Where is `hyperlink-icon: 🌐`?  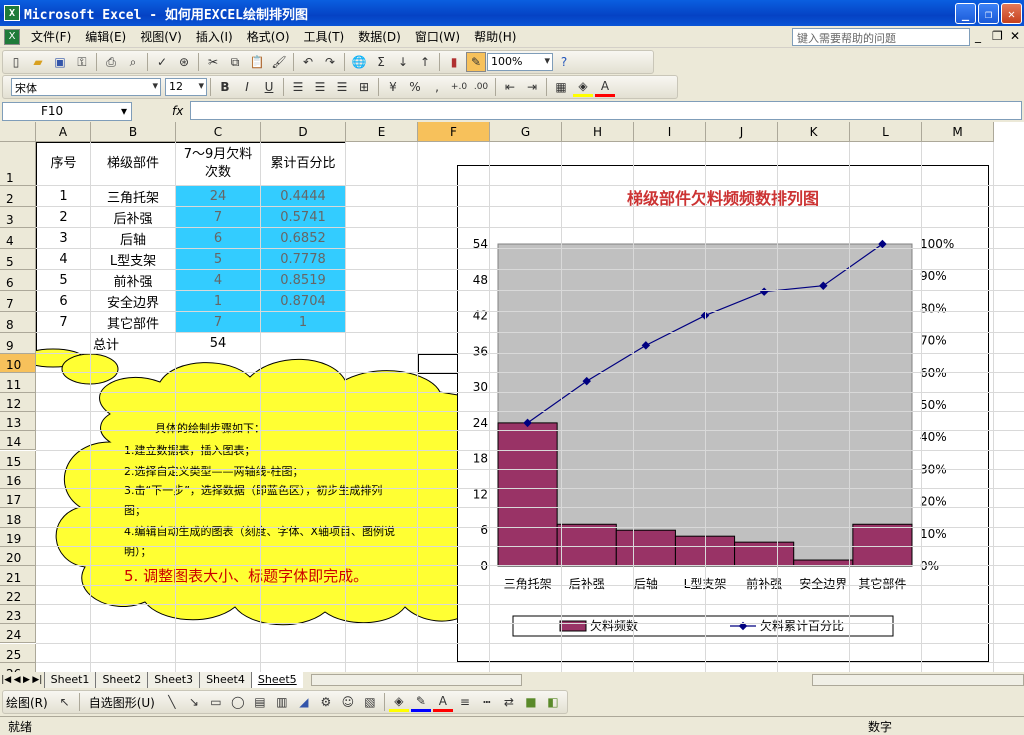
hyperlink-icon: 🌐 is located at coordinates (359, 62).